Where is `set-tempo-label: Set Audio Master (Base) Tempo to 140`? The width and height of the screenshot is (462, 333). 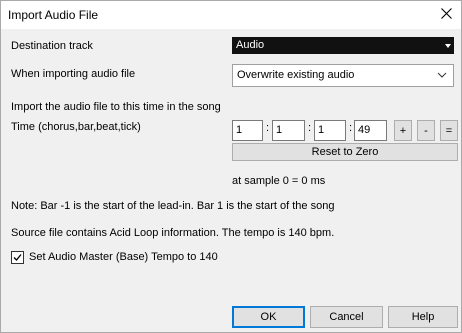 set-tempo-label: Set Audio Master (Base) Tempo to 140 is located at coordinates (123, 257).